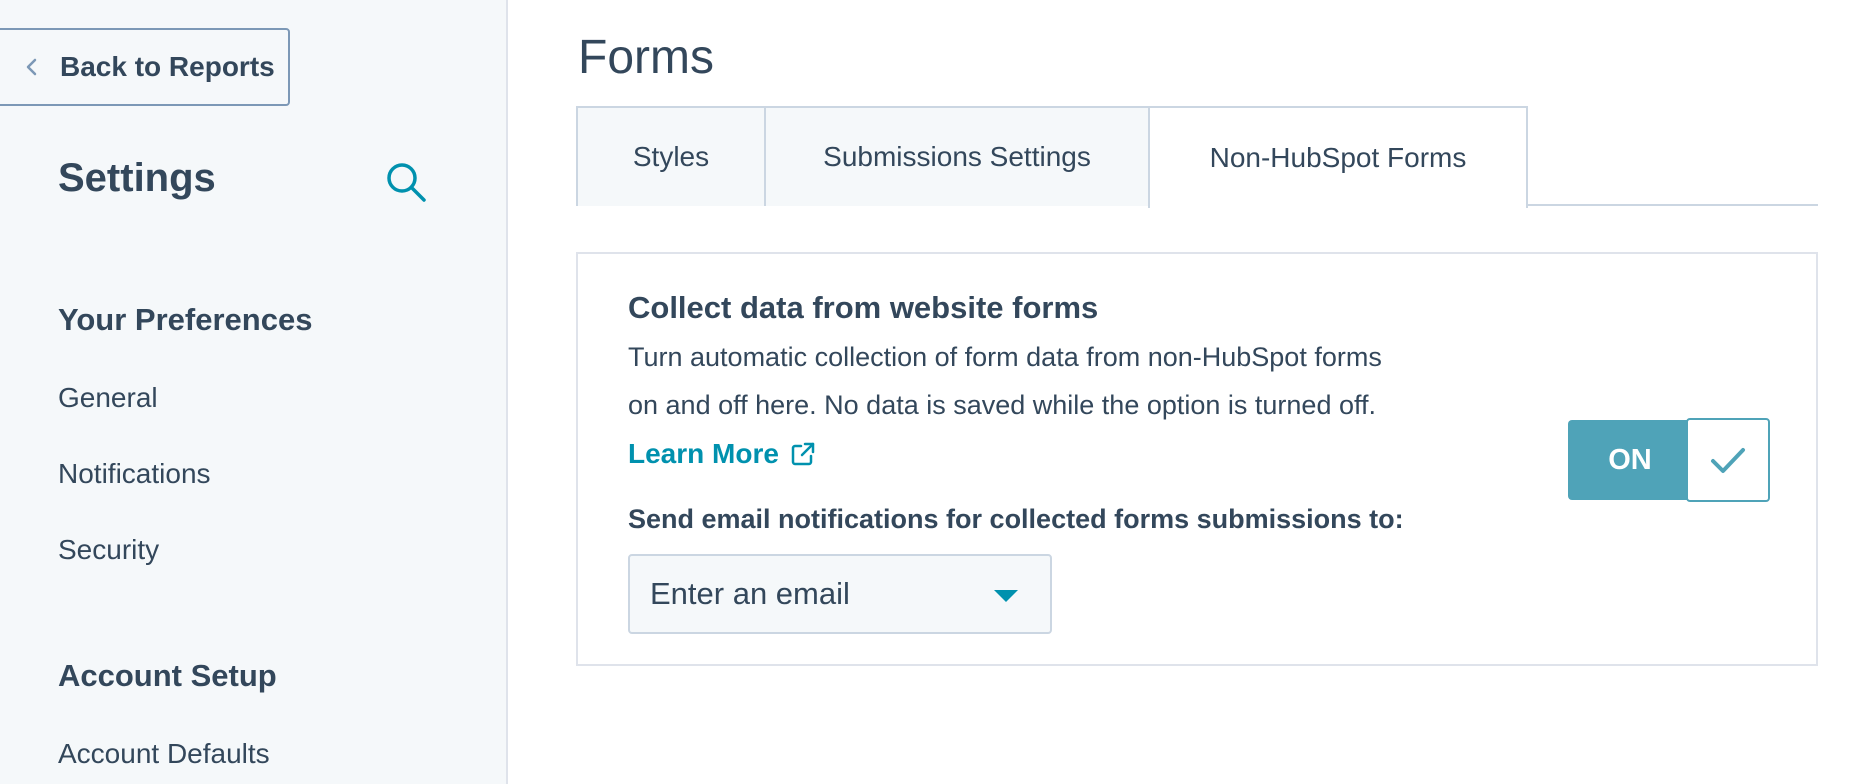  I want to click on sidebar-item-account-defaults: Account Defaults, so click(164, 754).